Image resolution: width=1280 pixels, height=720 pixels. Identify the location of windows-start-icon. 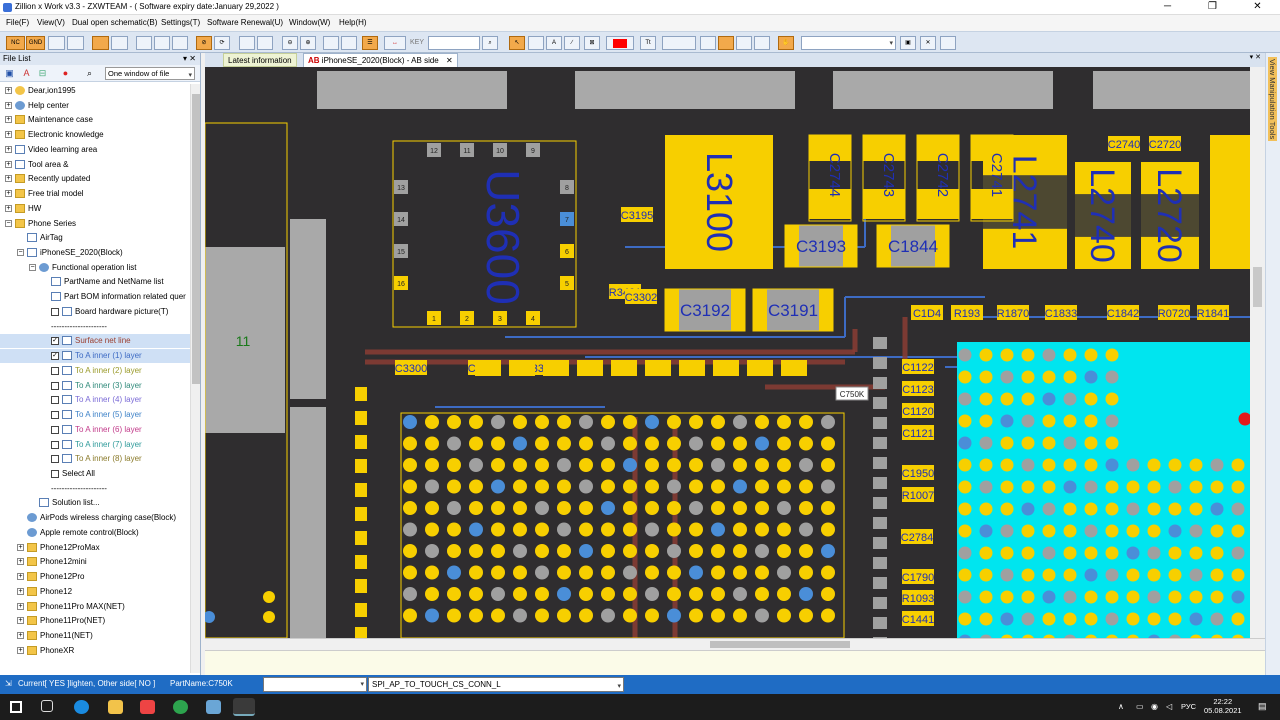
(16, 707).